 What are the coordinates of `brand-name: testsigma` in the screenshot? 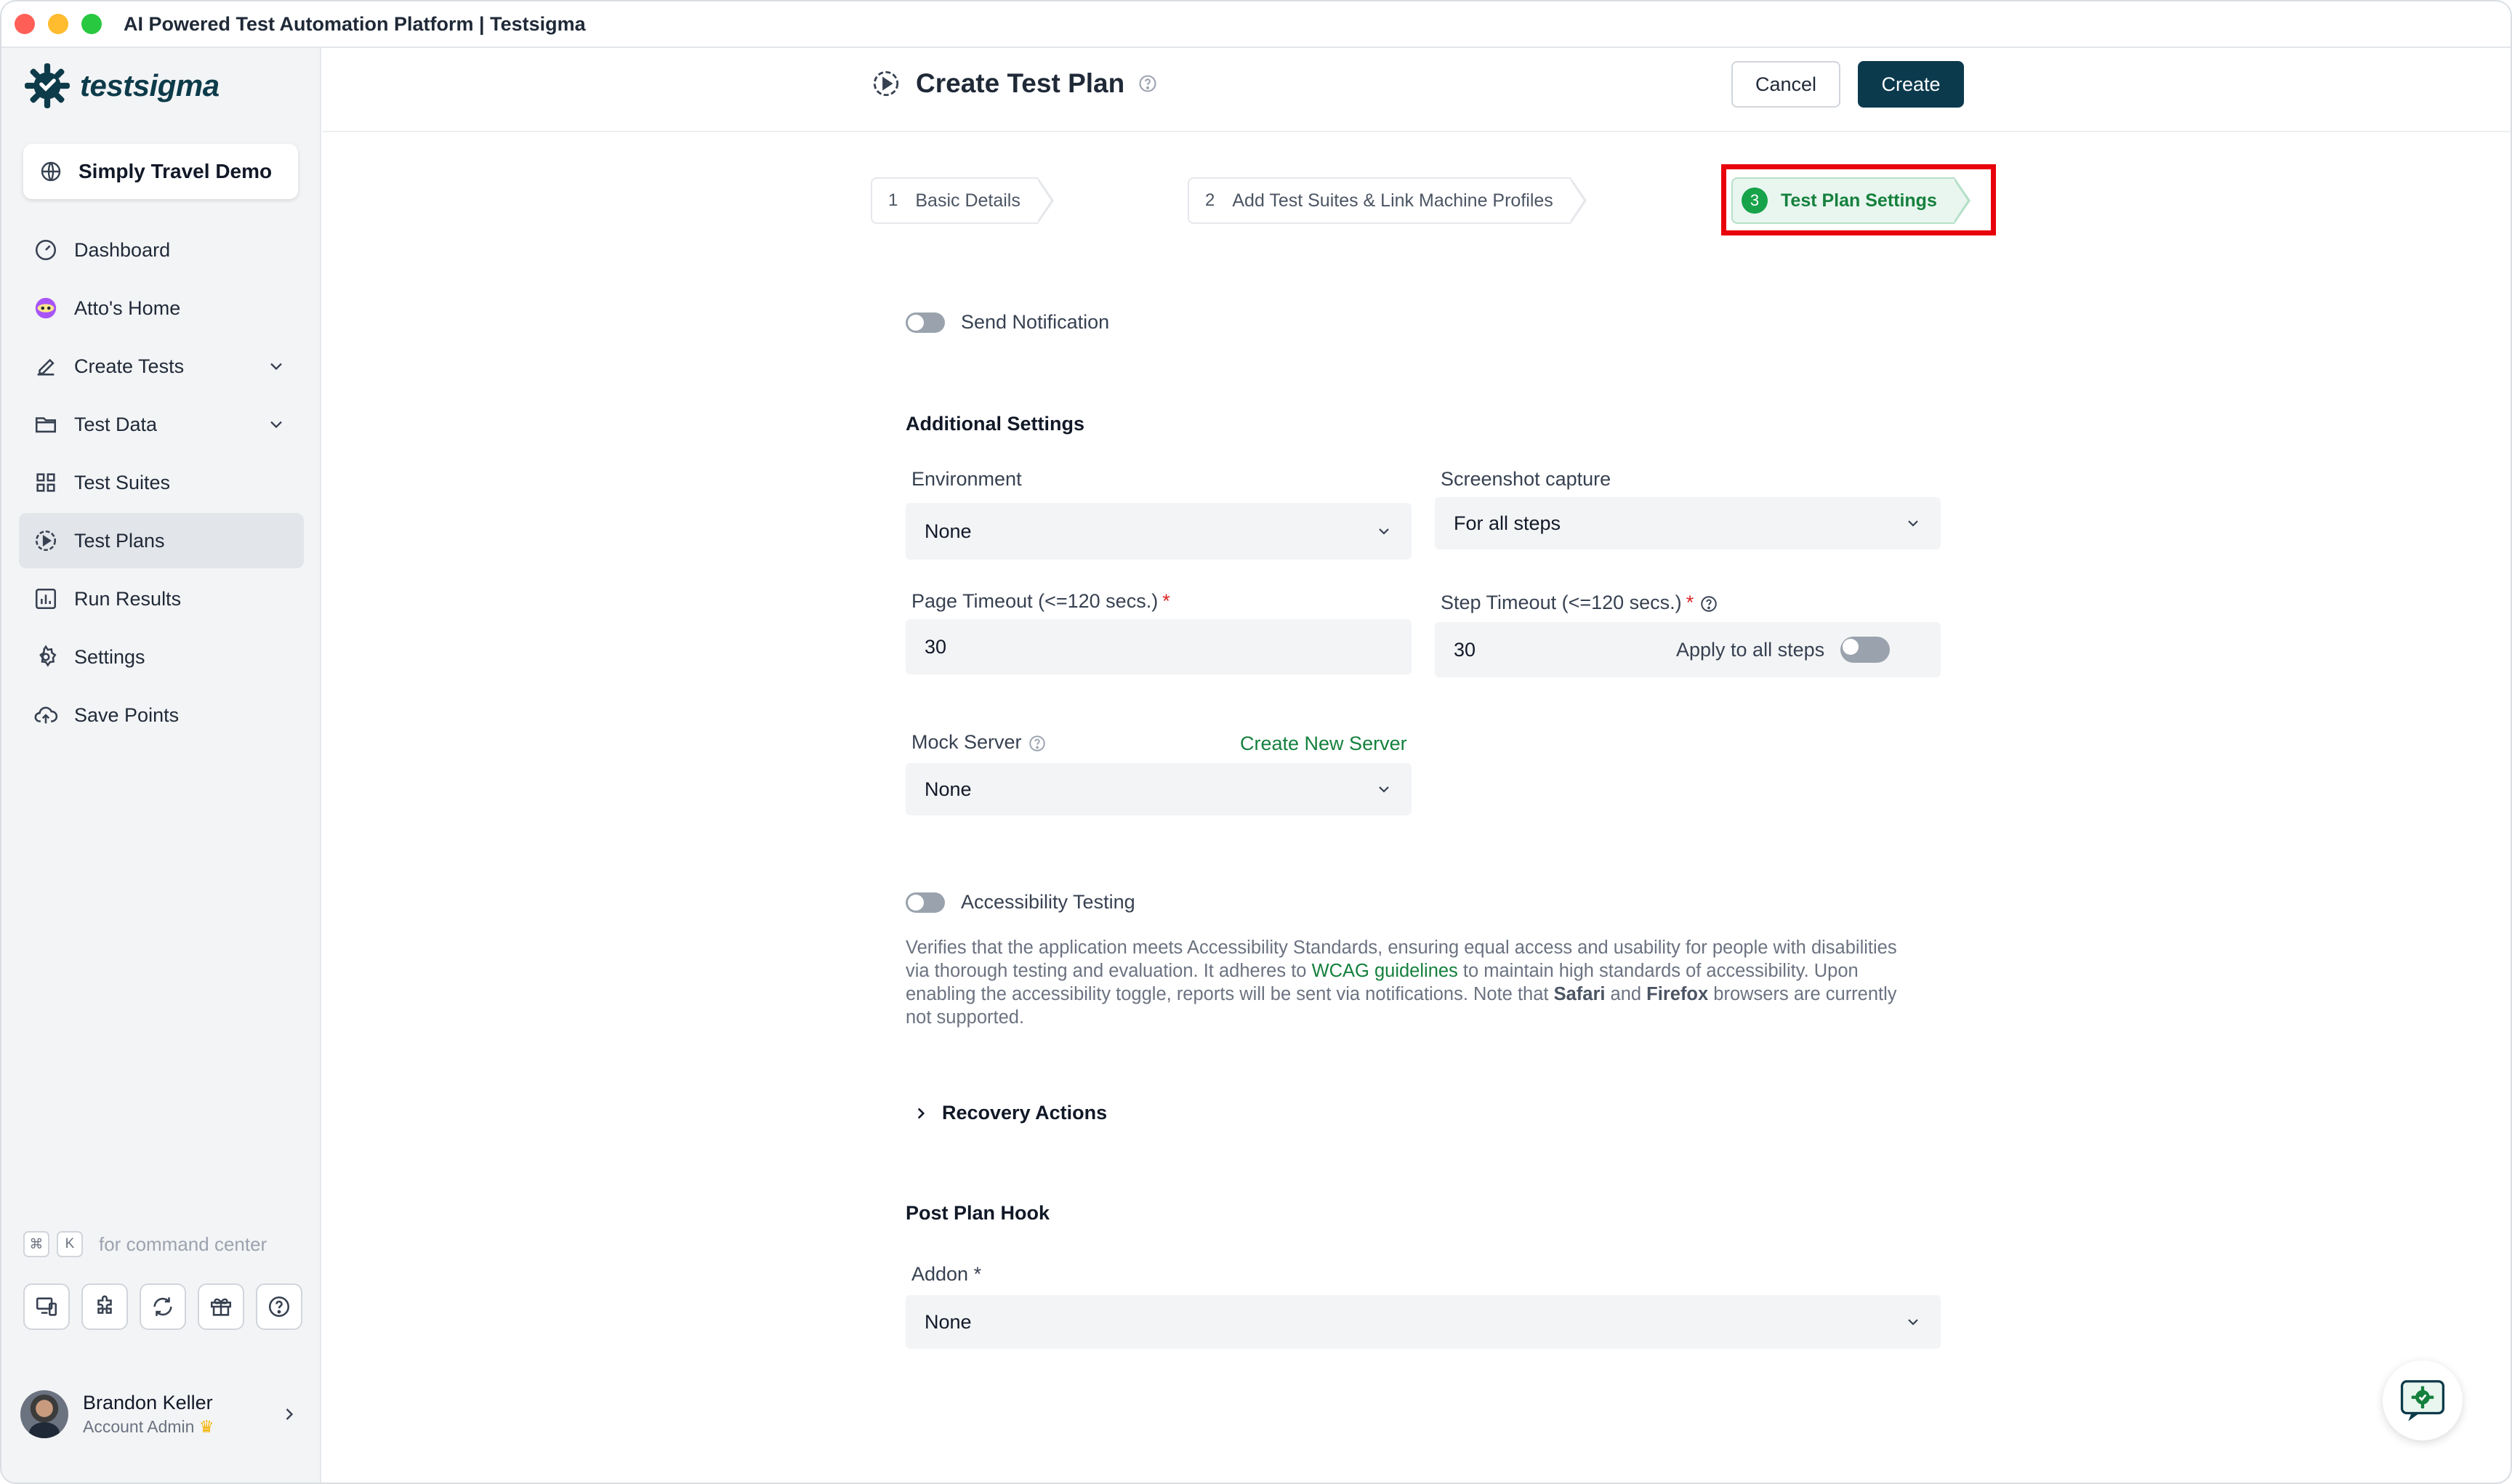 It's located at (150, 85).